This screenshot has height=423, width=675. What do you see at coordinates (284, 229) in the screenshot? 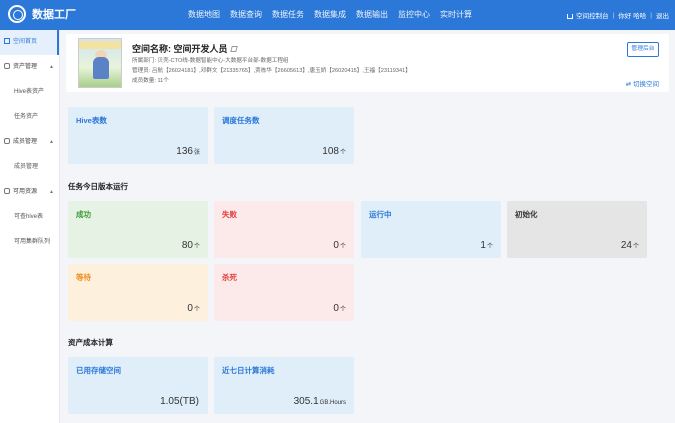
I see `run-failed-card: 失败 0个` at bounding box center [284, 229].